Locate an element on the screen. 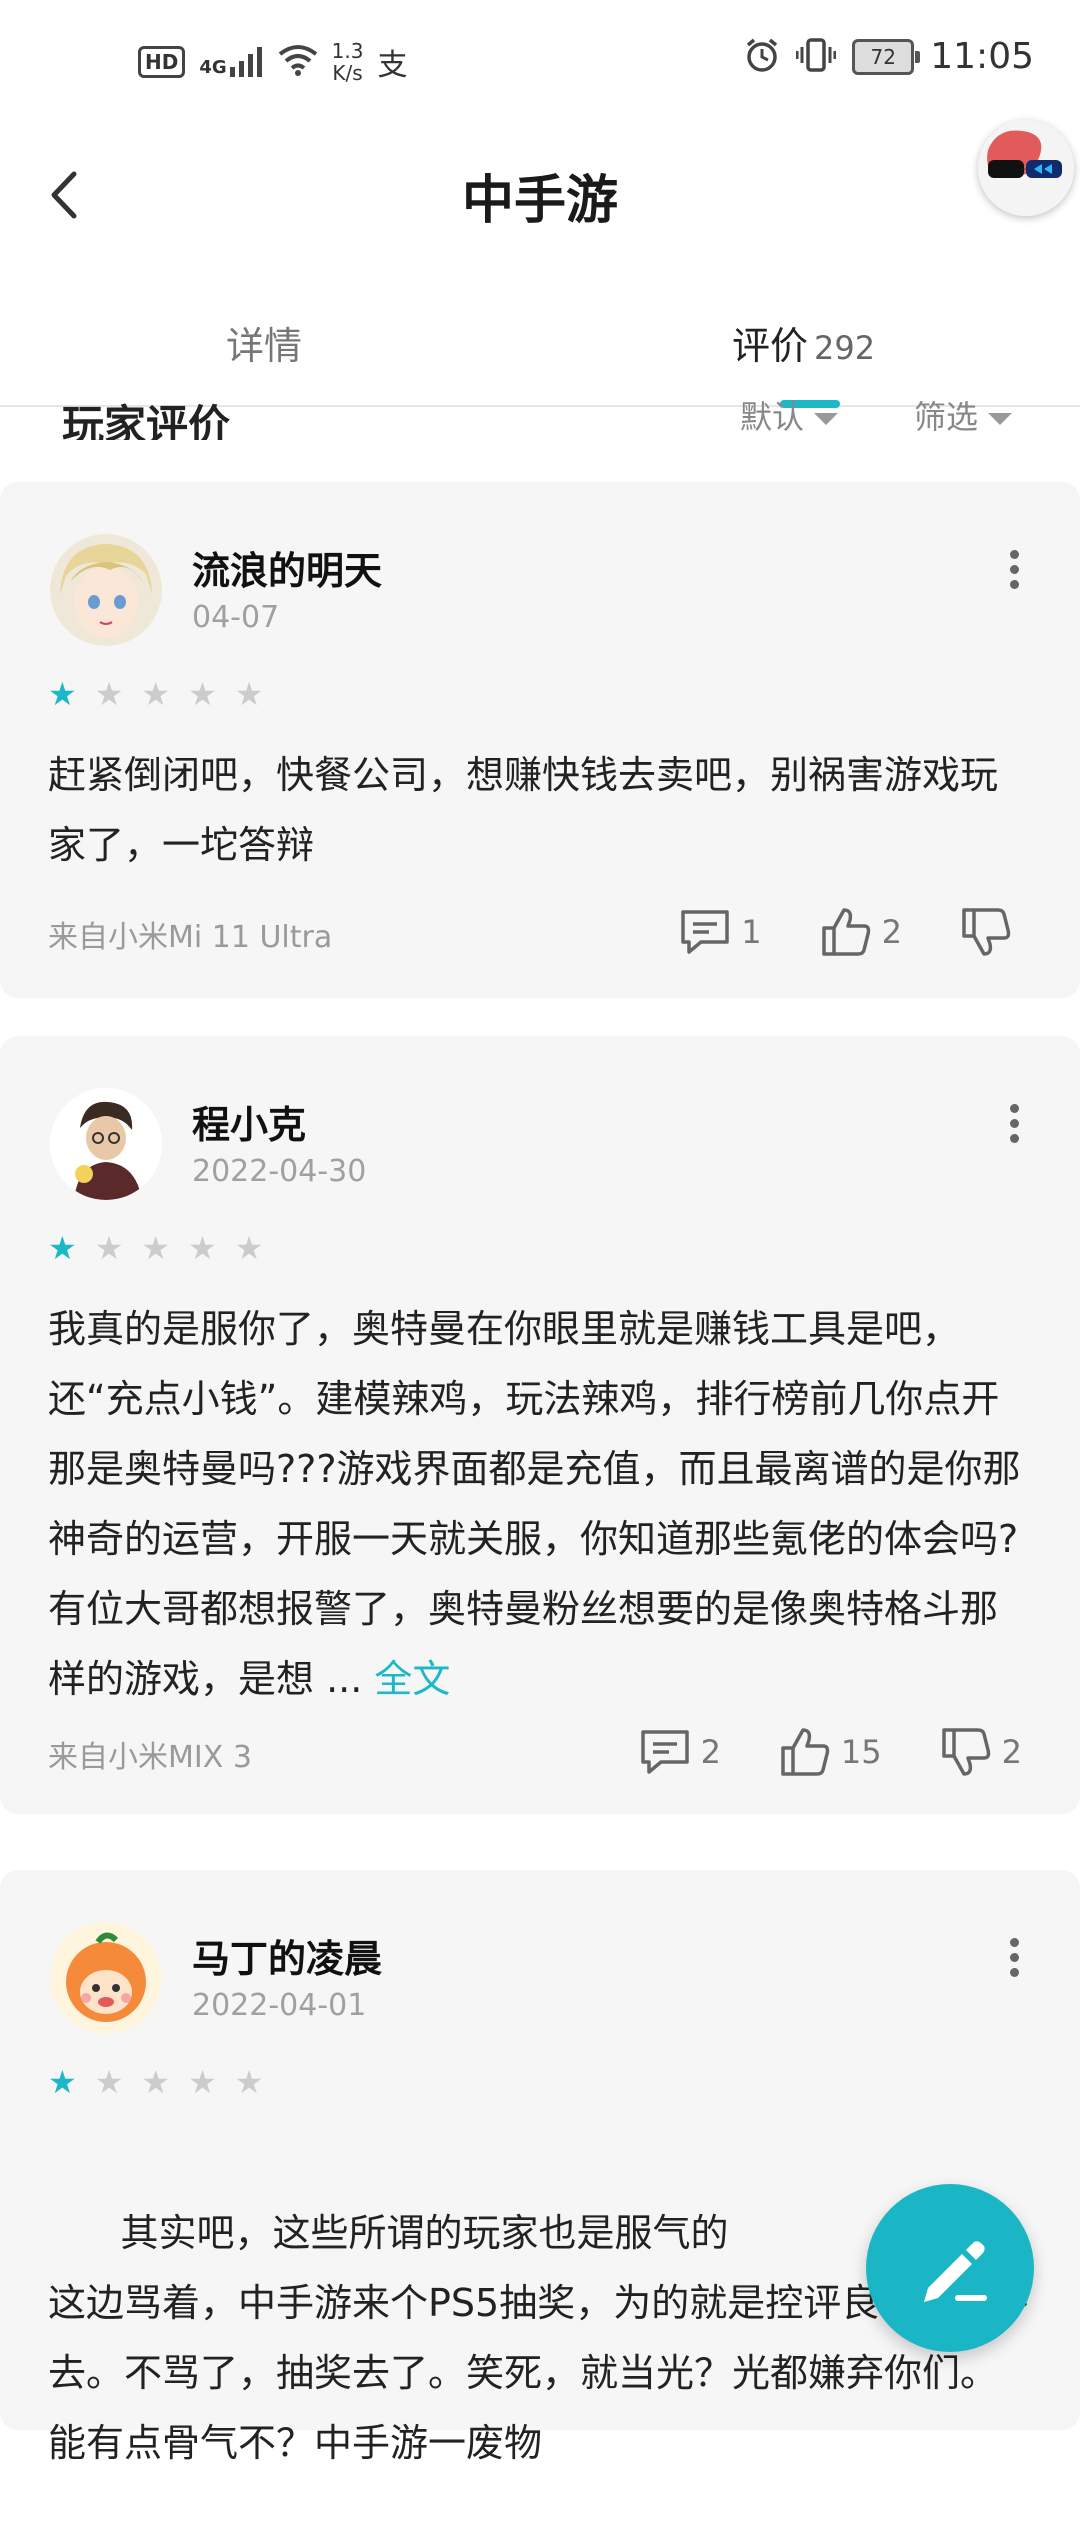 Image resolution: width=1080 pixels, height=2548 pixels. like-button: 2 is located at coordinates (861, 932).